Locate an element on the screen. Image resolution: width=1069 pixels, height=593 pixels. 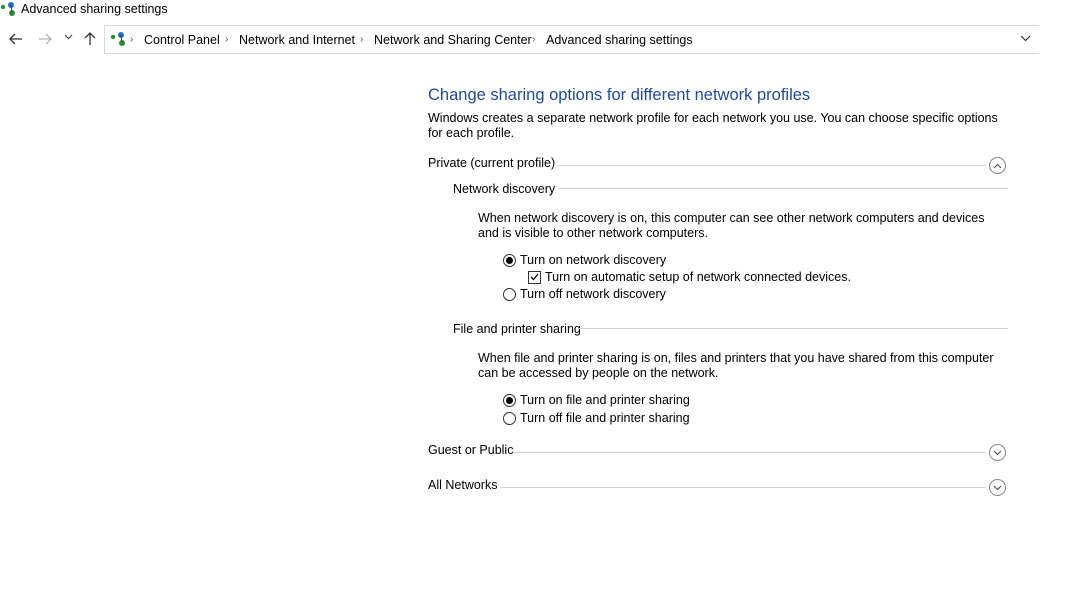
collapse-private-button is located at coordinates (997, 165).